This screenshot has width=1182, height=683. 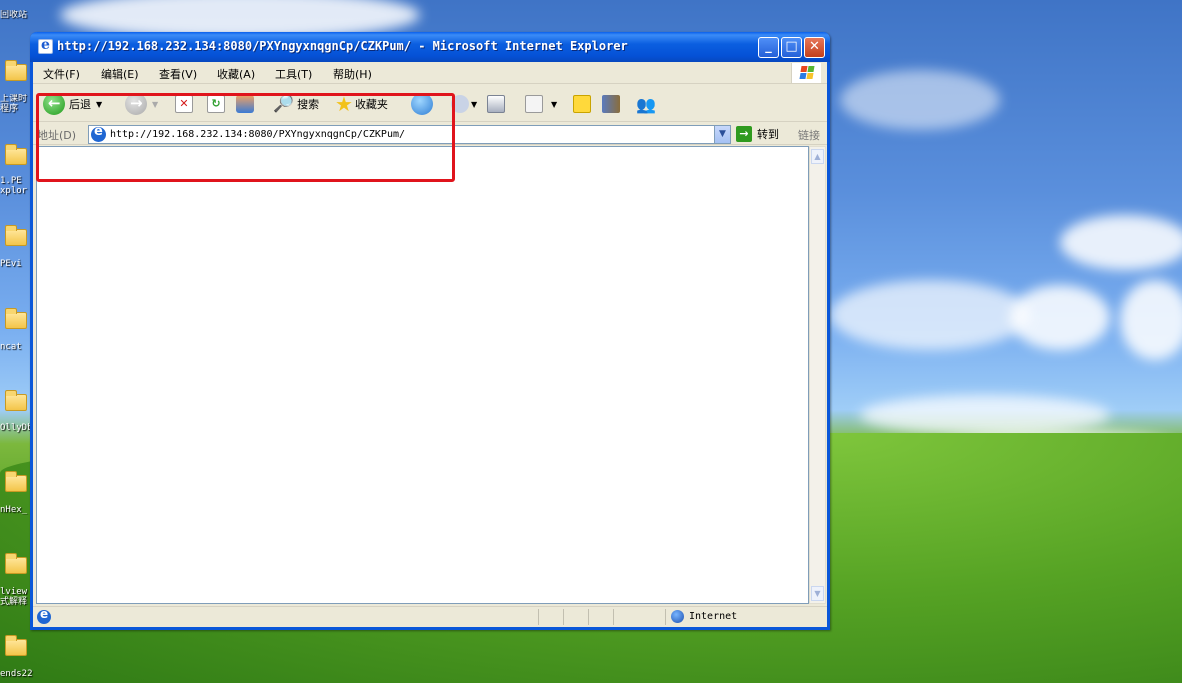 What do you see at coordinates (677, 616) in the screenshot?
I see `globe-icon` at bounding box center [677, 616].